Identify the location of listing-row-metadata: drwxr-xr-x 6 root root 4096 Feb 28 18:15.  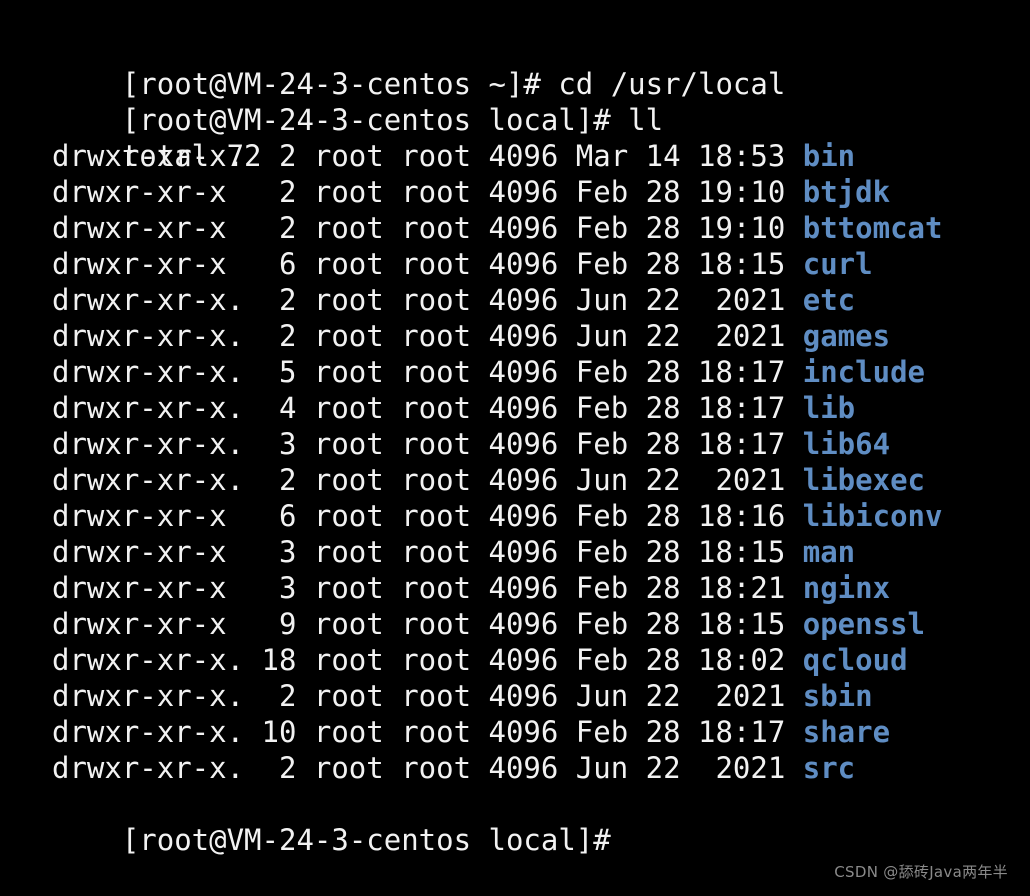
(427, 264).